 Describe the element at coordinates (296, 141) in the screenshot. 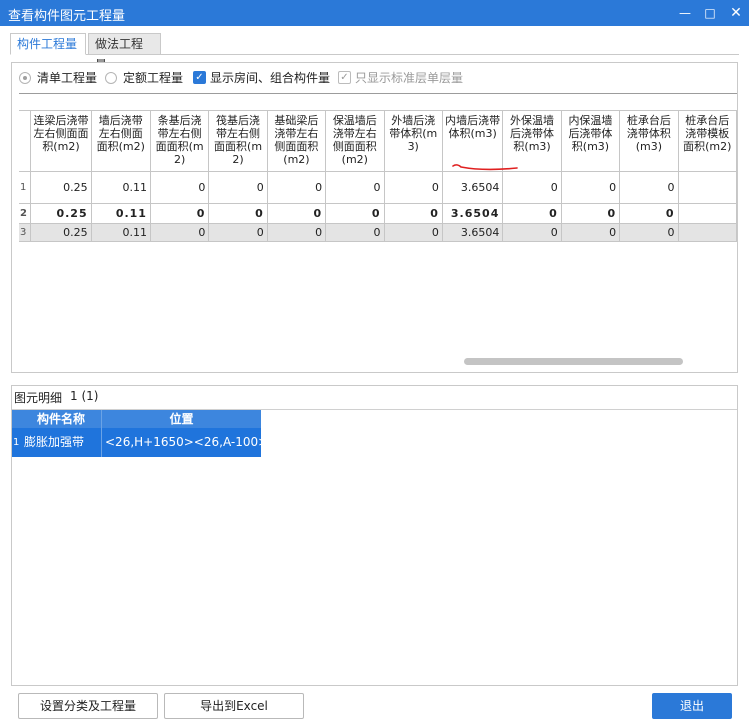

I see `column-header: 基础梁后浇带左右侧面面积(m2)` at that location.